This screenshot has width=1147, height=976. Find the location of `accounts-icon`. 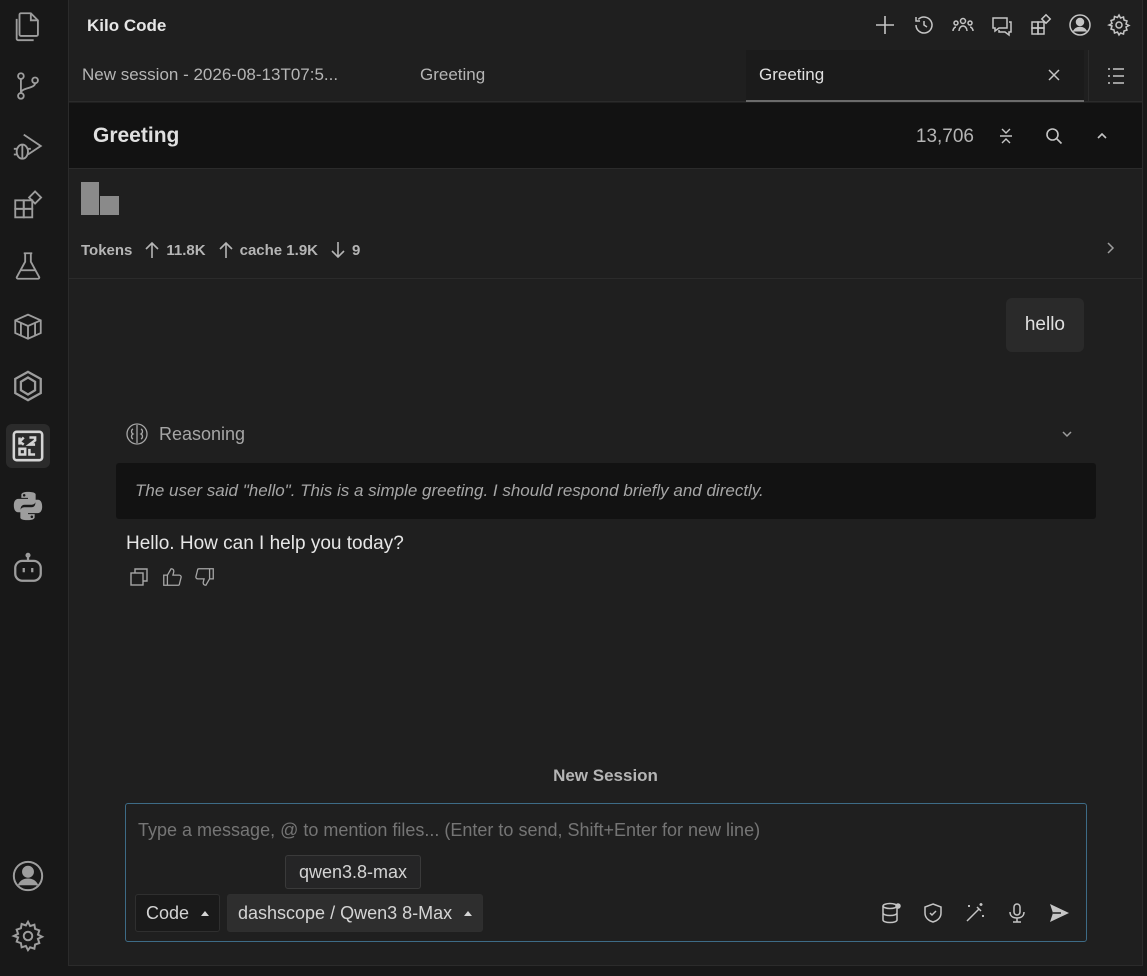

accounts-icon is located at coordinates (28, 876).